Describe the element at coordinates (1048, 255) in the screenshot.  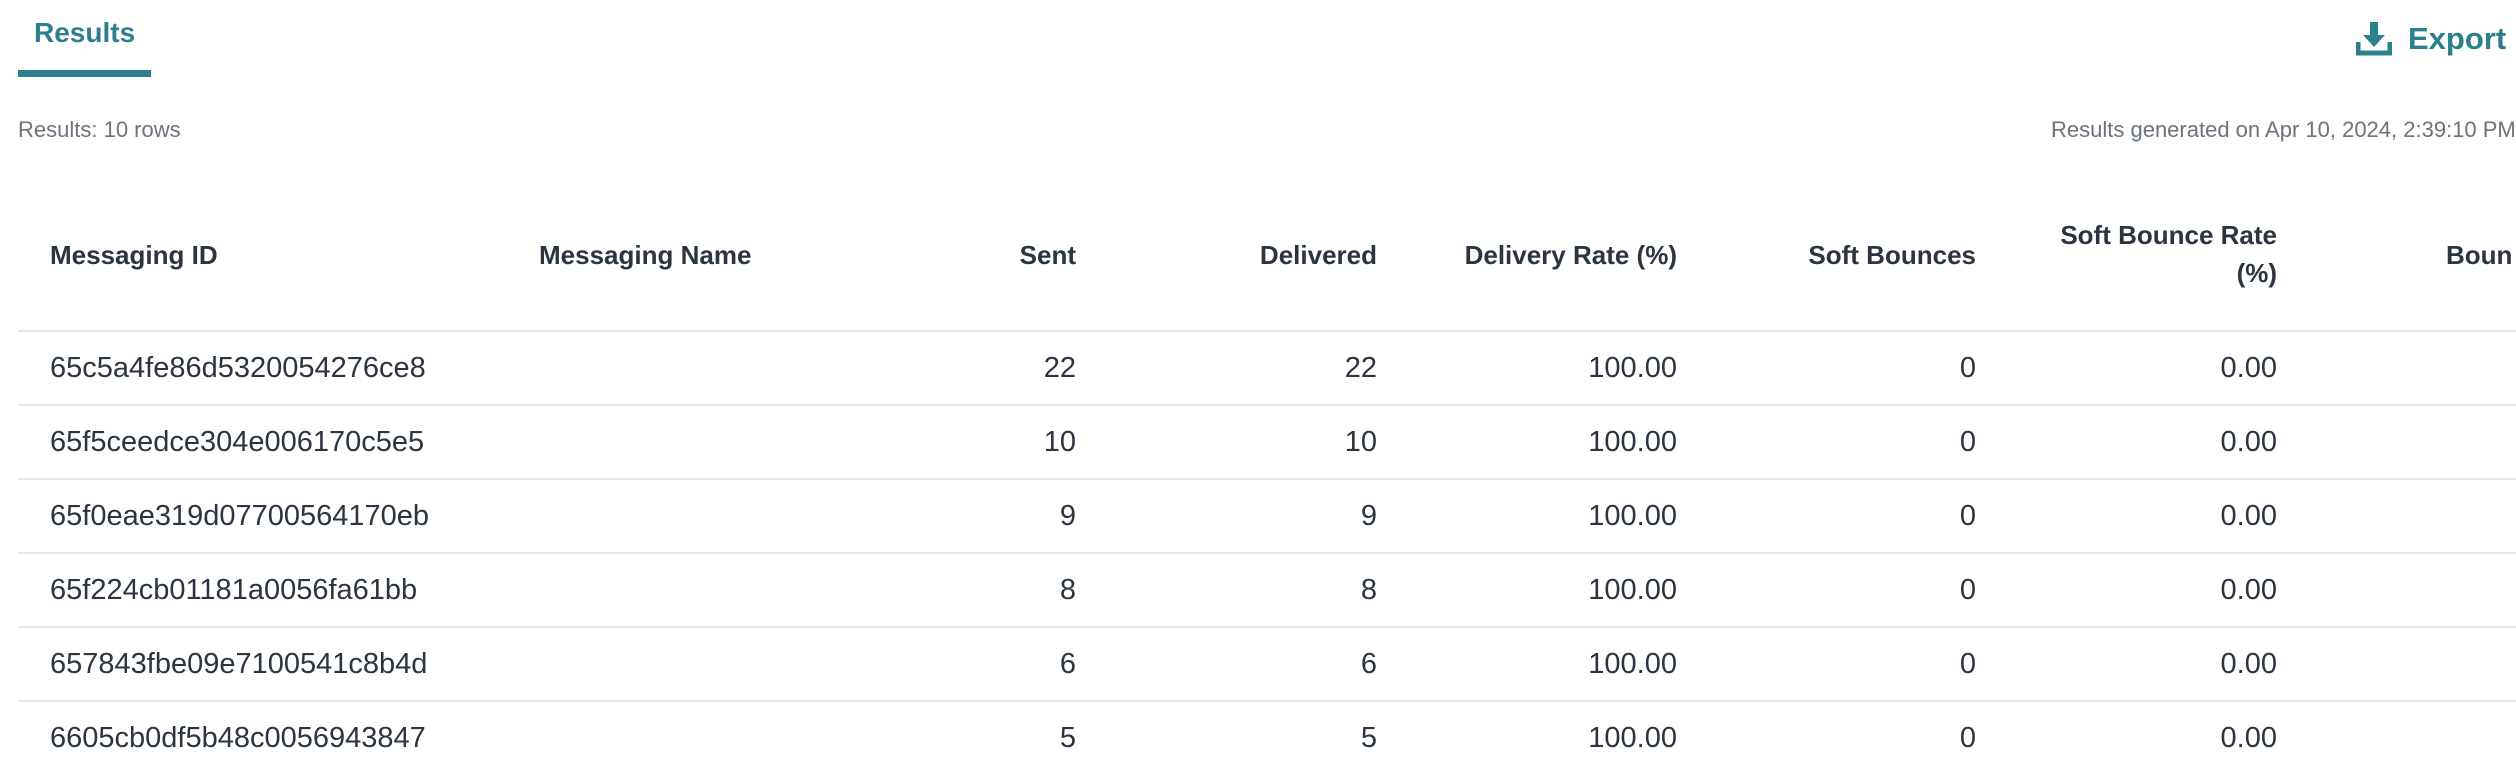
I see `column-header-sent: Sent` at that location.